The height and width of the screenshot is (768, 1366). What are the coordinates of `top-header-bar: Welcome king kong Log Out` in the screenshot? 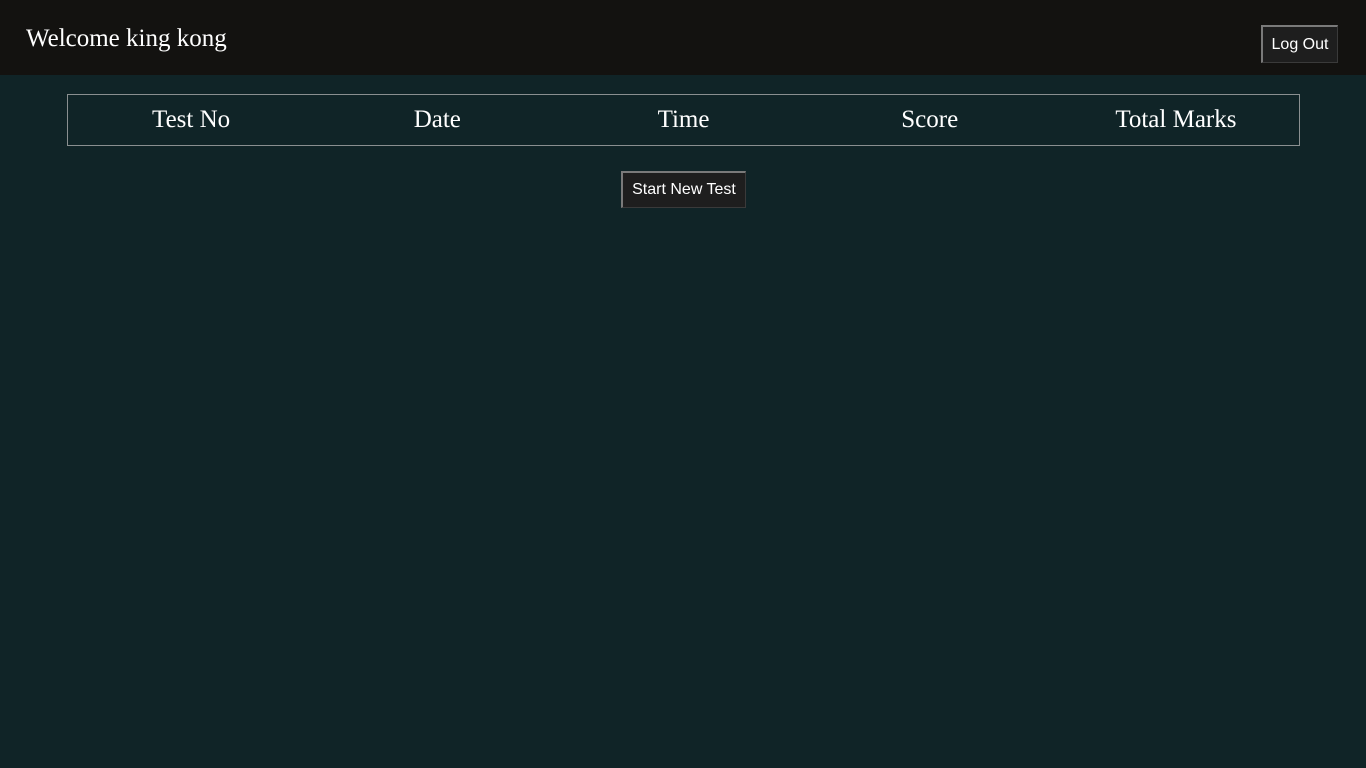 It's located at (683, 37).